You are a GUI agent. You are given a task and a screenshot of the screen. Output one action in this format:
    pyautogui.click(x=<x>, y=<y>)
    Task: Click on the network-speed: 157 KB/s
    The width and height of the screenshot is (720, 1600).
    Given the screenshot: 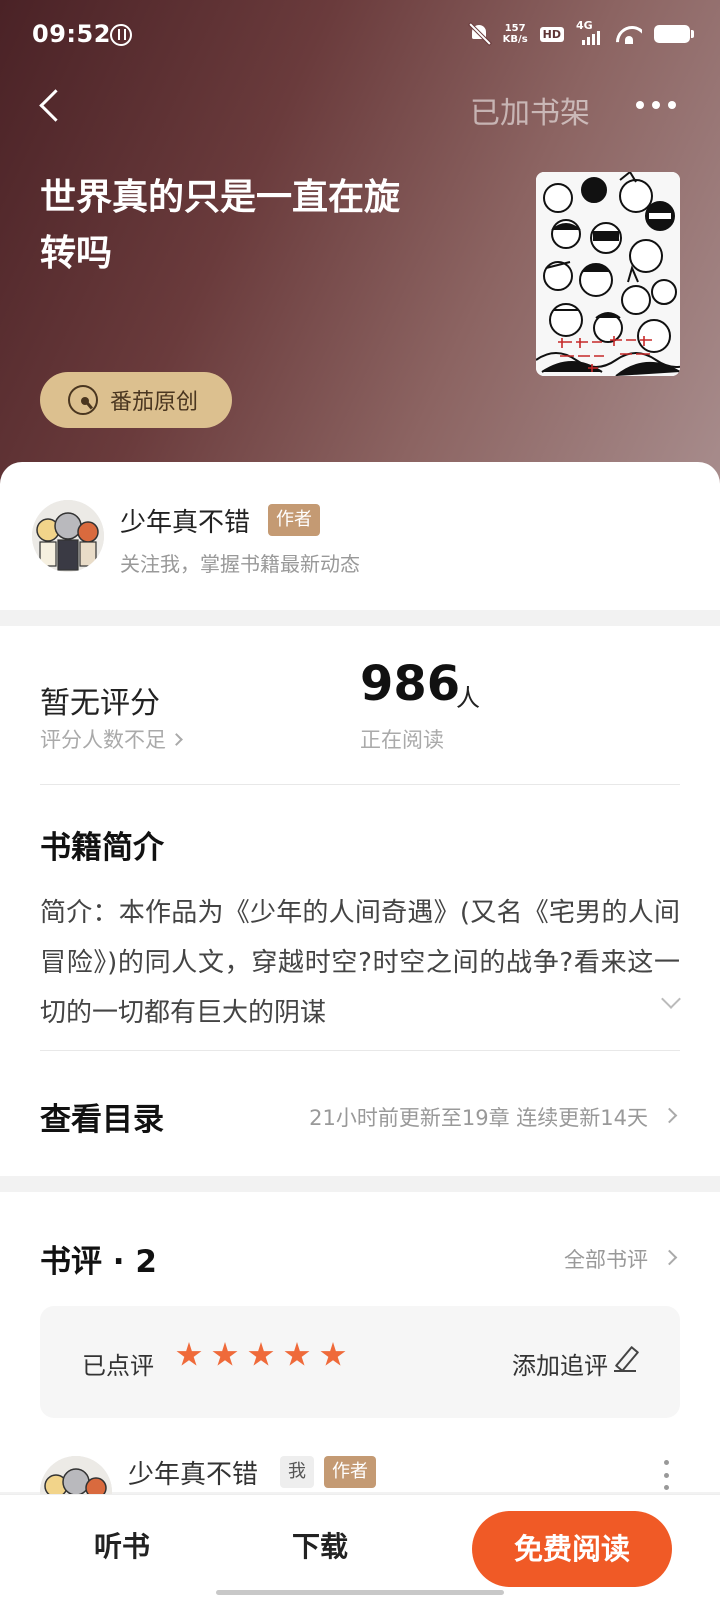 What is the action you would take?
    pyautogui.click(x=515, y=34)
    